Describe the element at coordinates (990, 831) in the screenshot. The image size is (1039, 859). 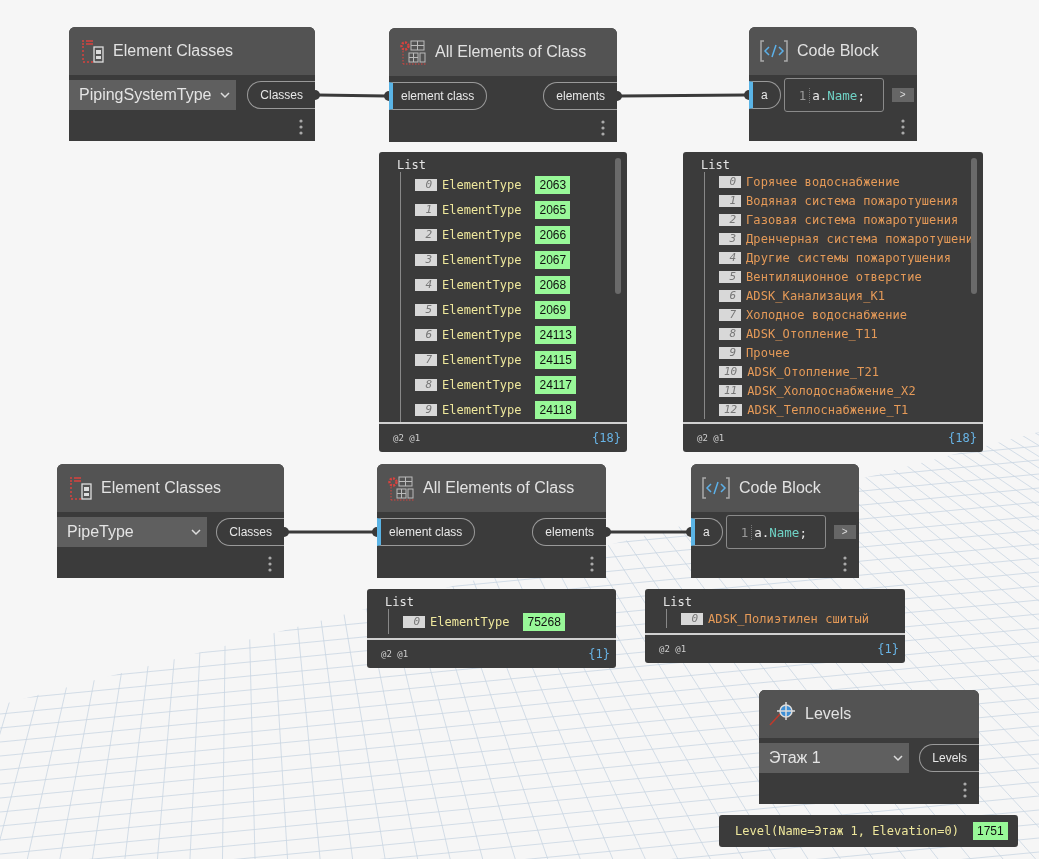
I see `element-id: 1751` at that location.